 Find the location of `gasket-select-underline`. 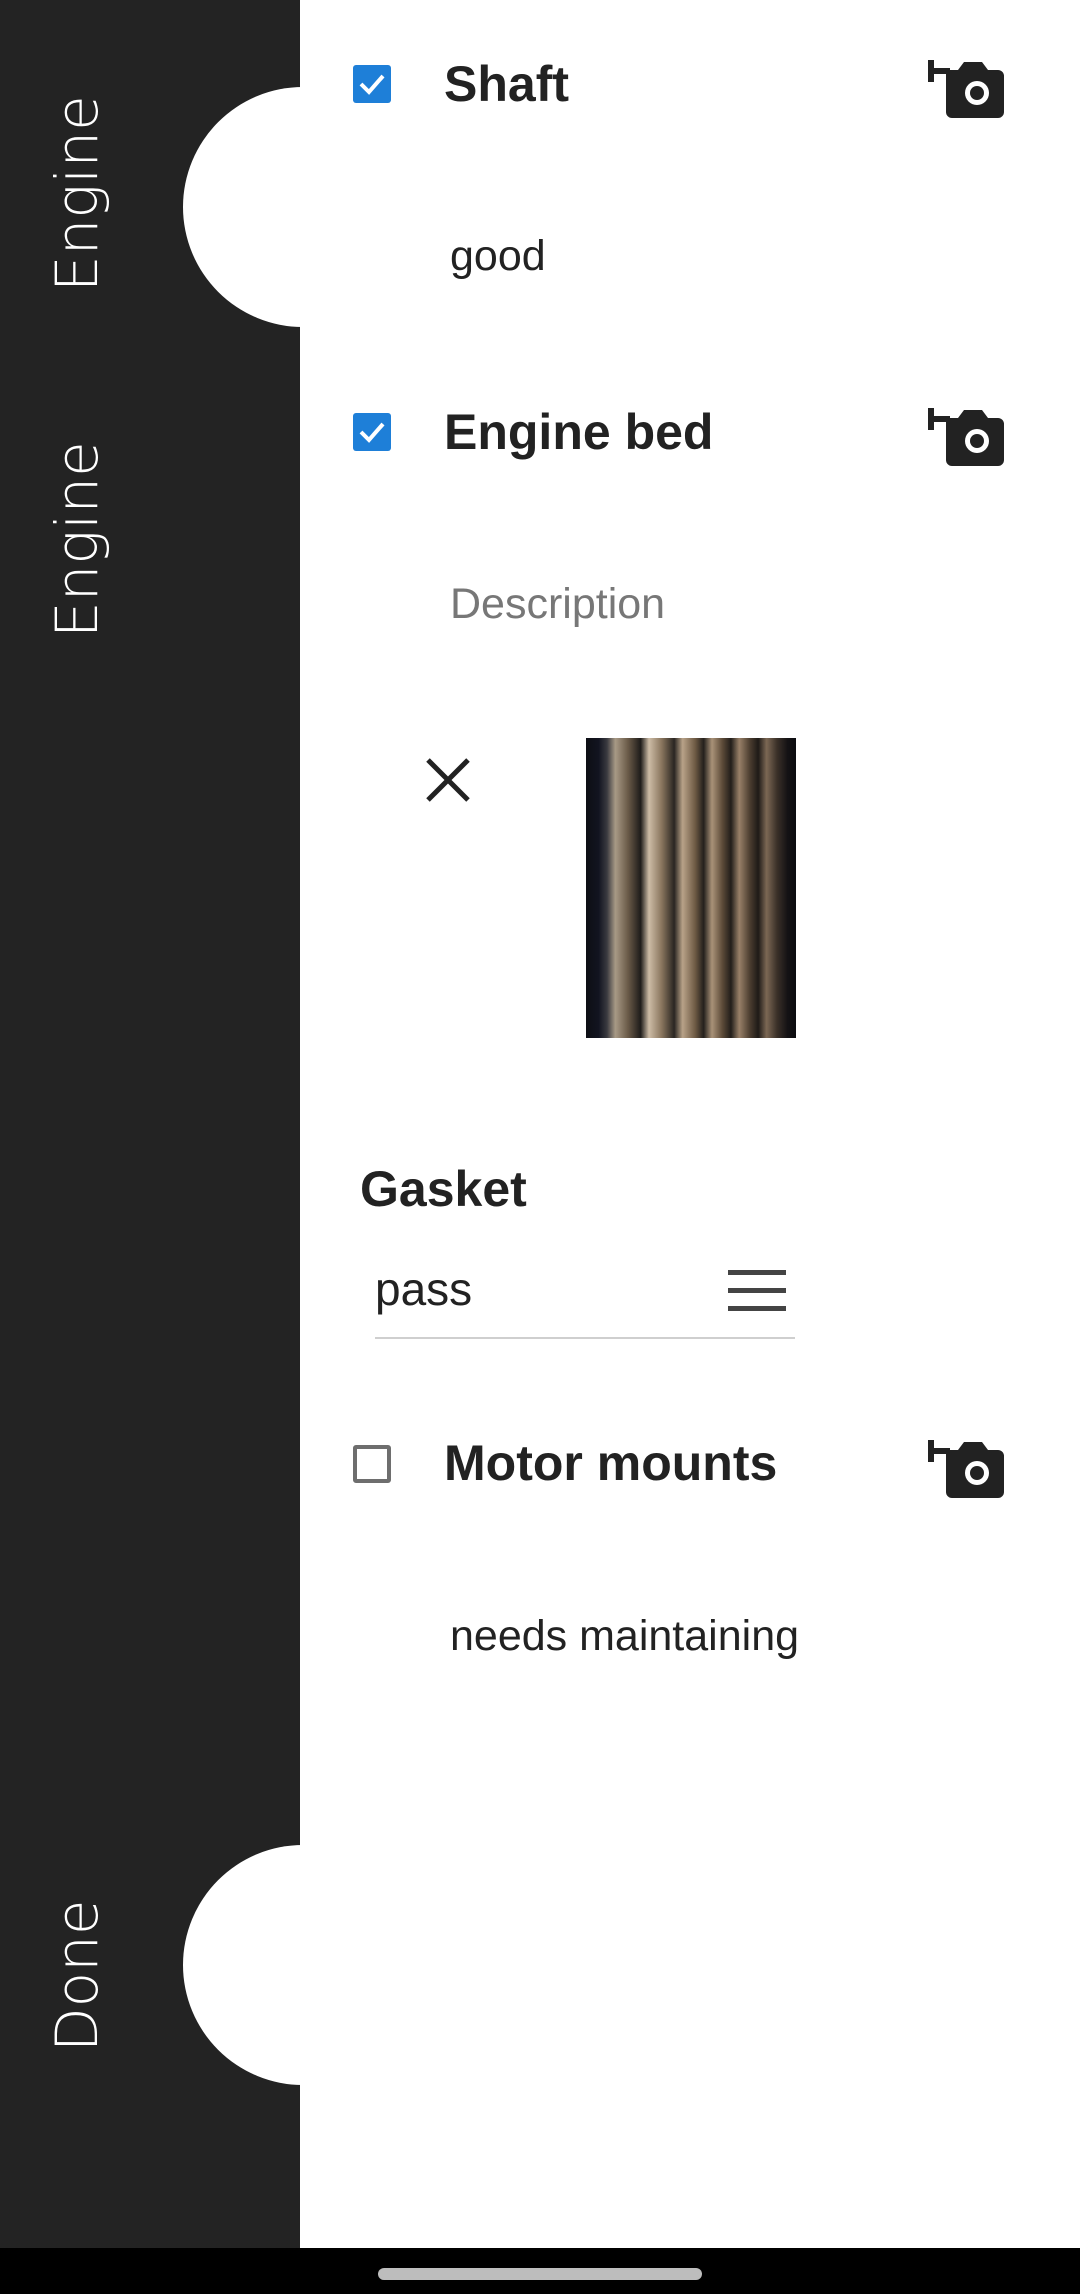

gasket-select-underline is located at coordinates (585, 1338).